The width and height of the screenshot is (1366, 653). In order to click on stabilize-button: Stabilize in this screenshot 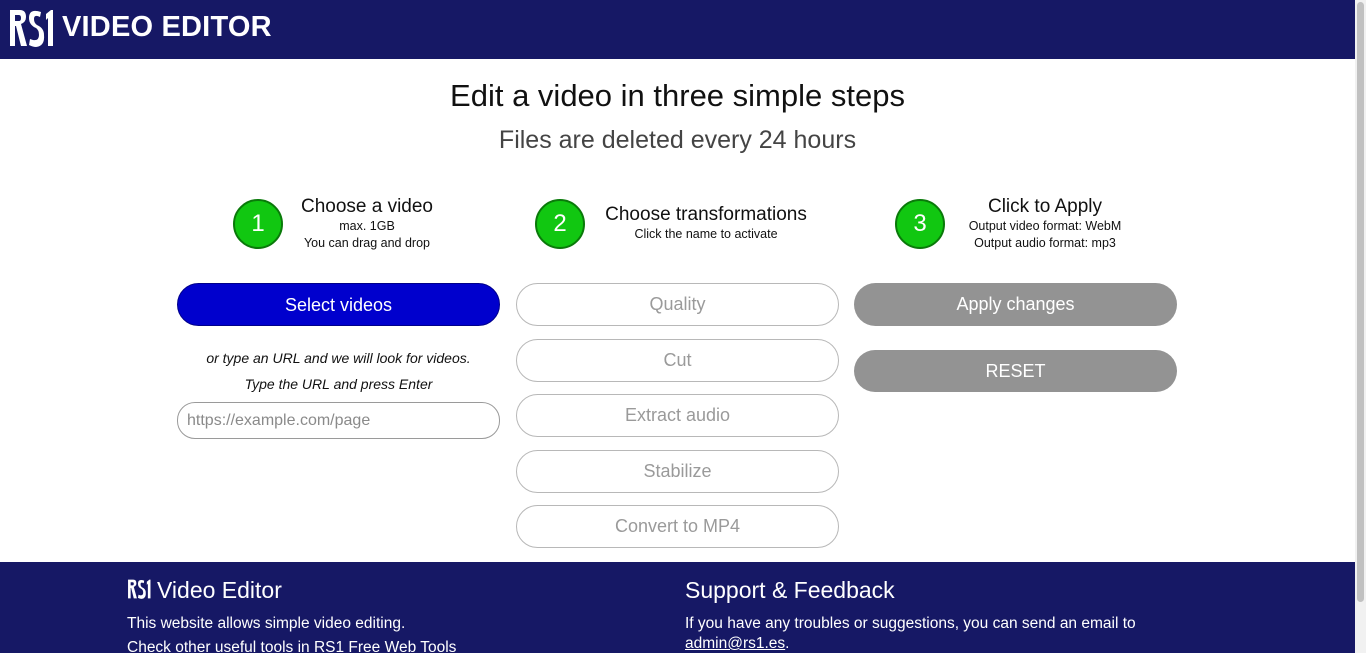, I will do `click(677, 471)`.